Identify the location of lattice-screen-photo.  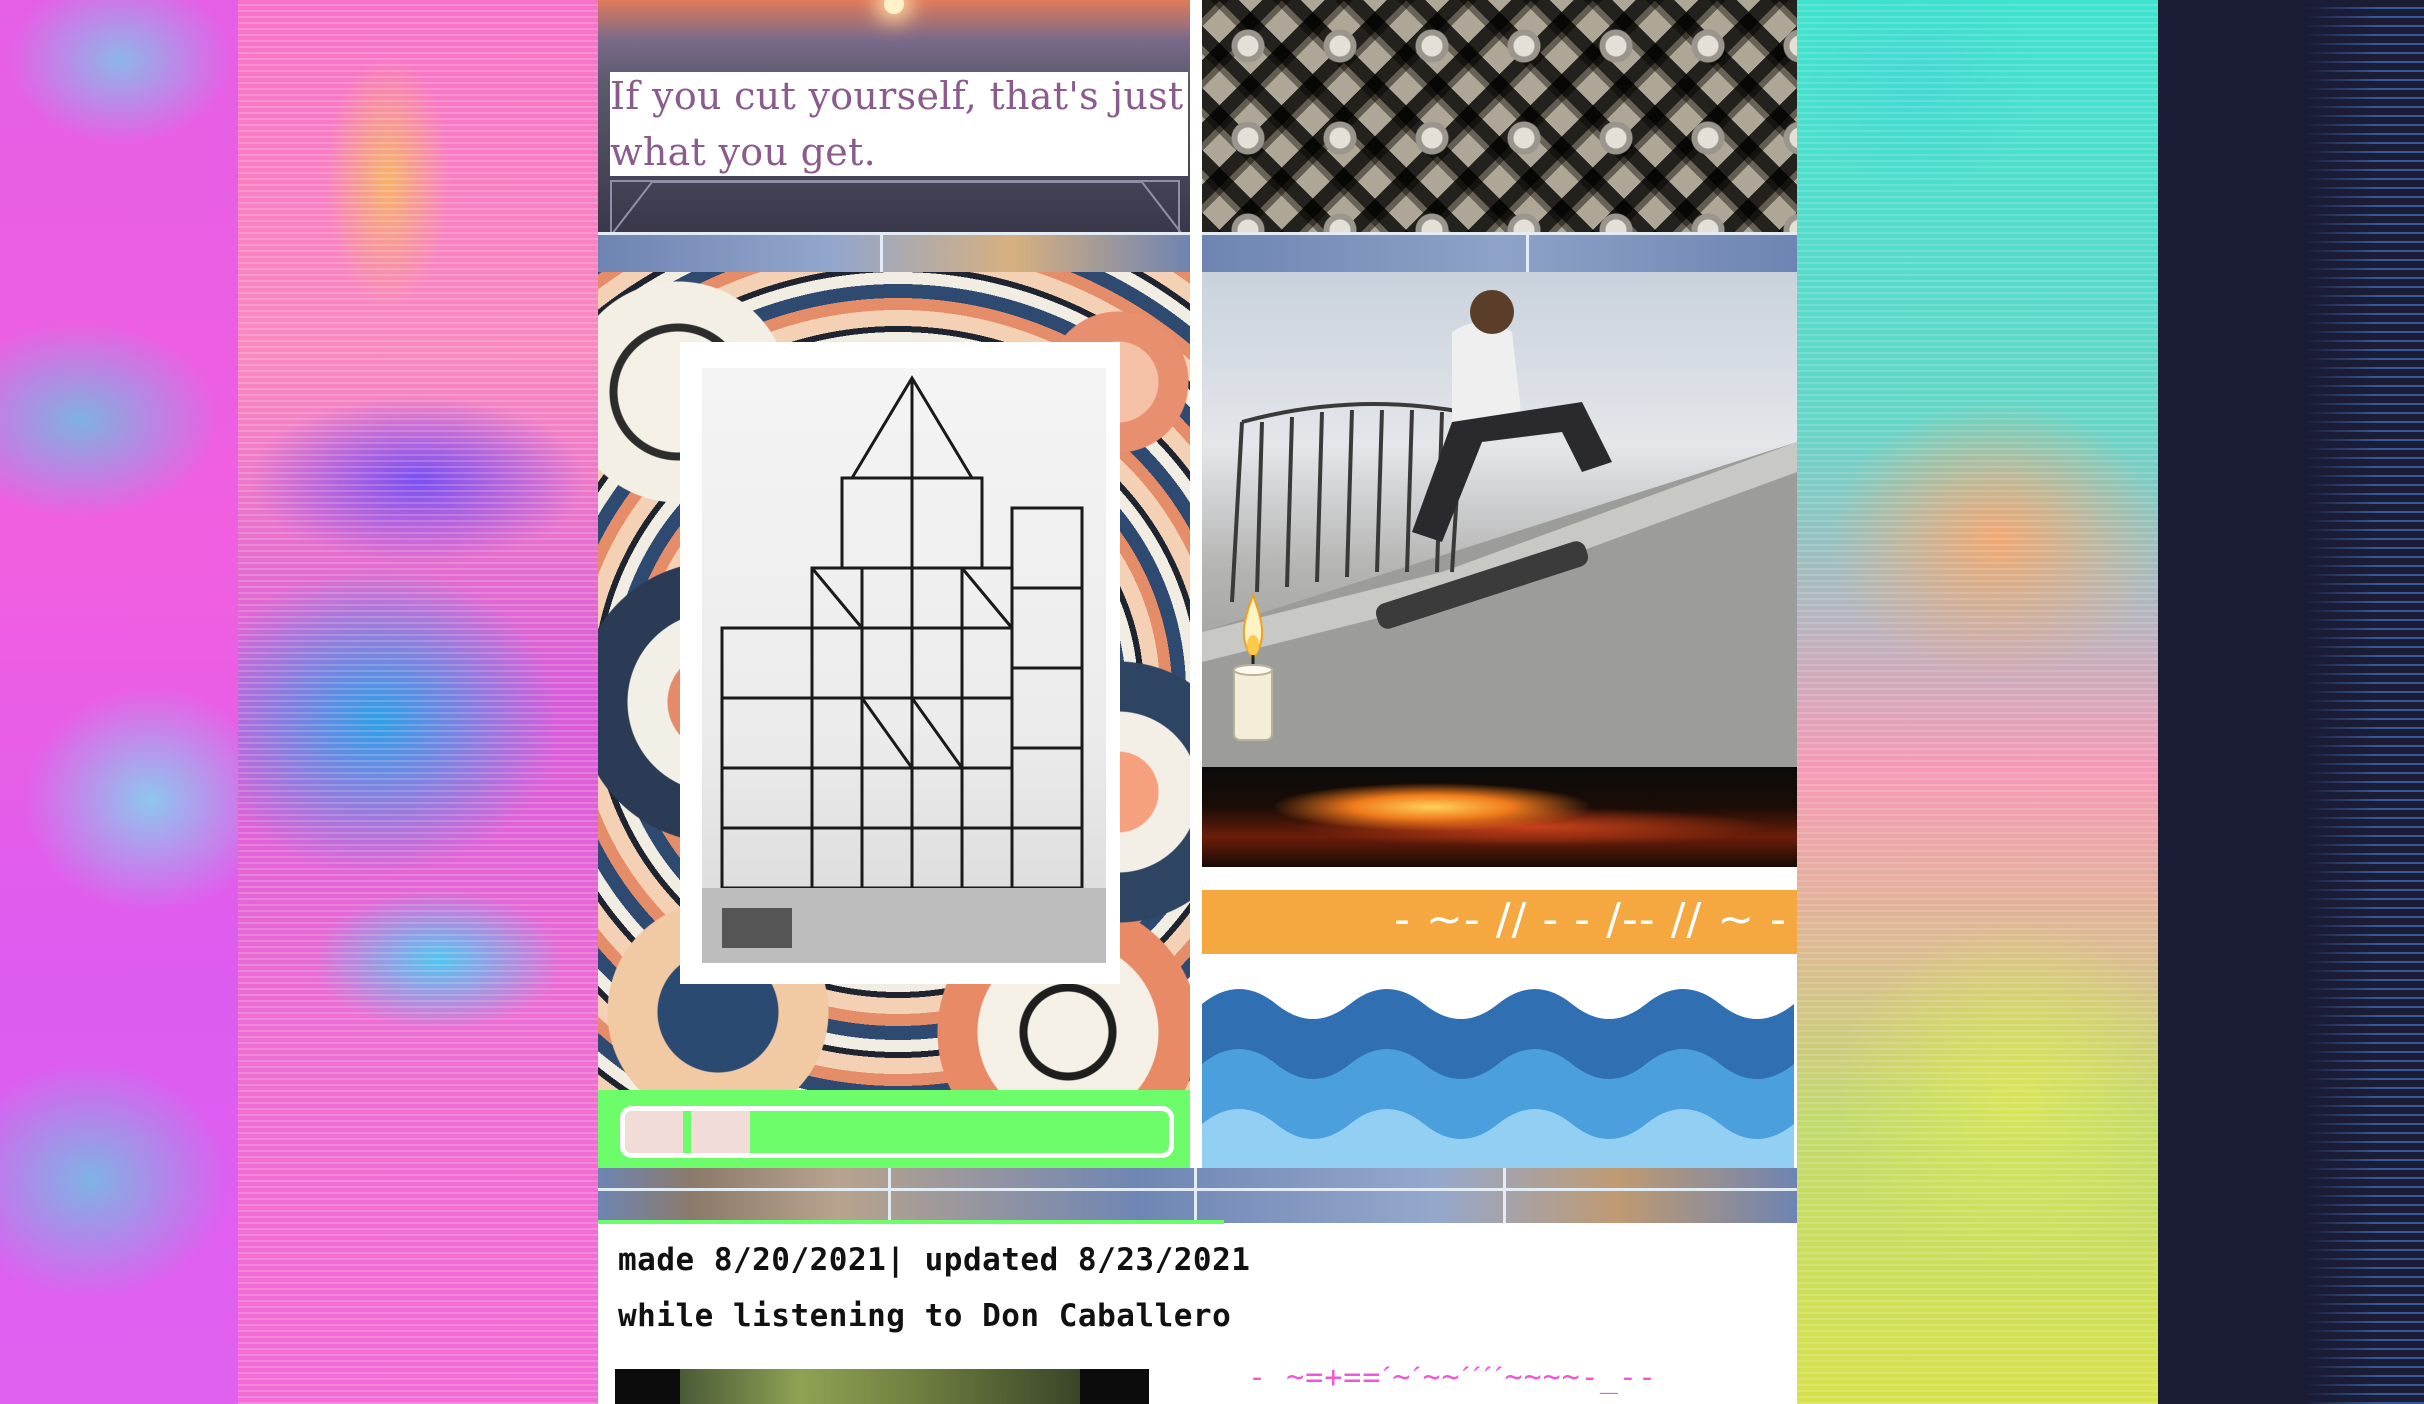
(1499, 116).